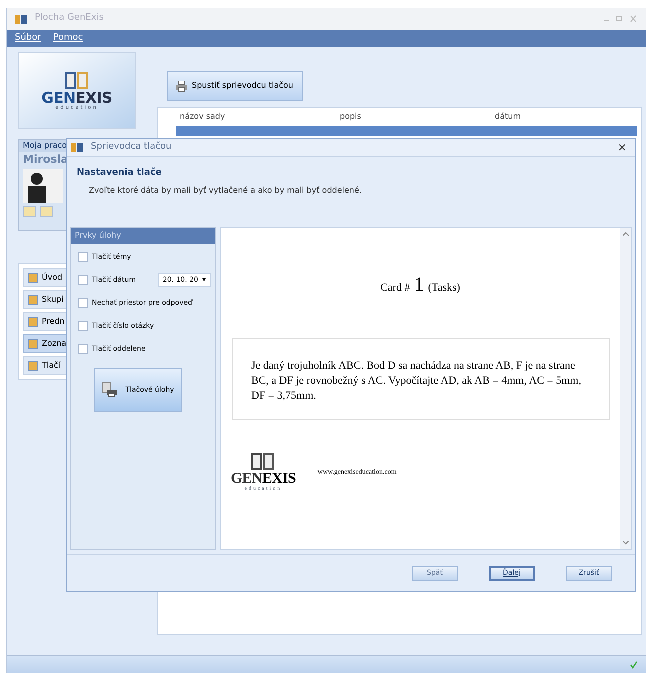  What do you see at coordinates (634, 664) in the screenshot?
I see `check-icon` at bounding box center [634, 664].